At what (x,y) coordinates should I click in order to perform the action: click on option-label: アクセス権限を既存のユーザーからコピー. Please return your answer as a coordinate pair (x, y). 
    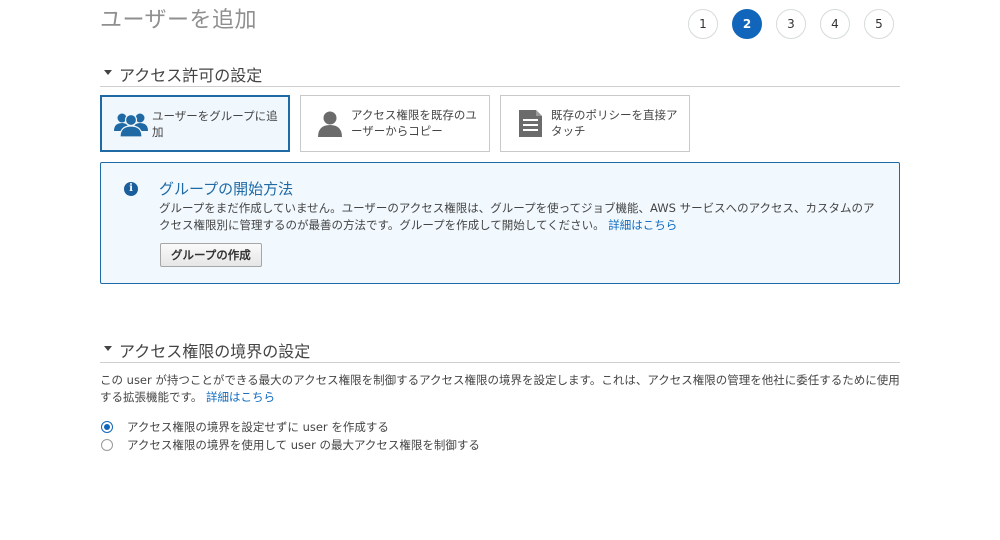
    Looking at the image, I should click on (414, 123).